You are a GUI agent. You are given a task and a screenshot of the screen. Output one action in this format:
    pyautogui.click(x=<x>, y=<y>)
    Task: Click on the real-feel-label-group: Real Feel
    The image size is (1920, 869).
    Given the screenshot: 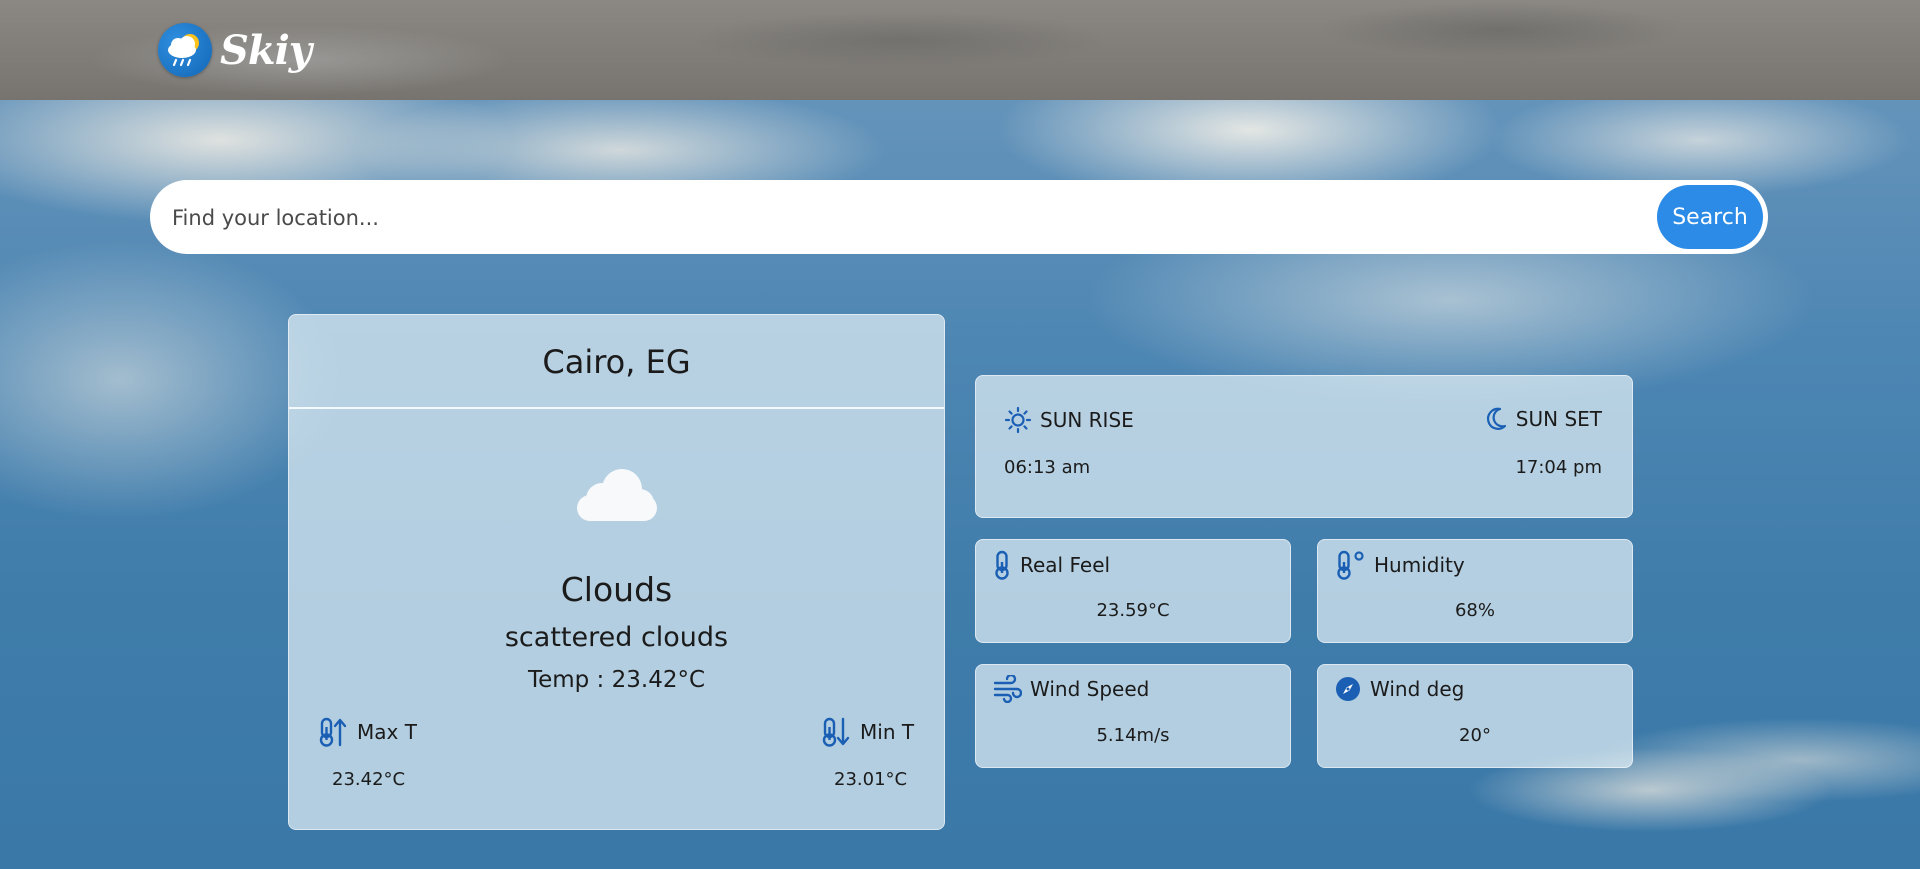 What is the action you would take?
    pyautogui.click(x=1051, y=565)
    